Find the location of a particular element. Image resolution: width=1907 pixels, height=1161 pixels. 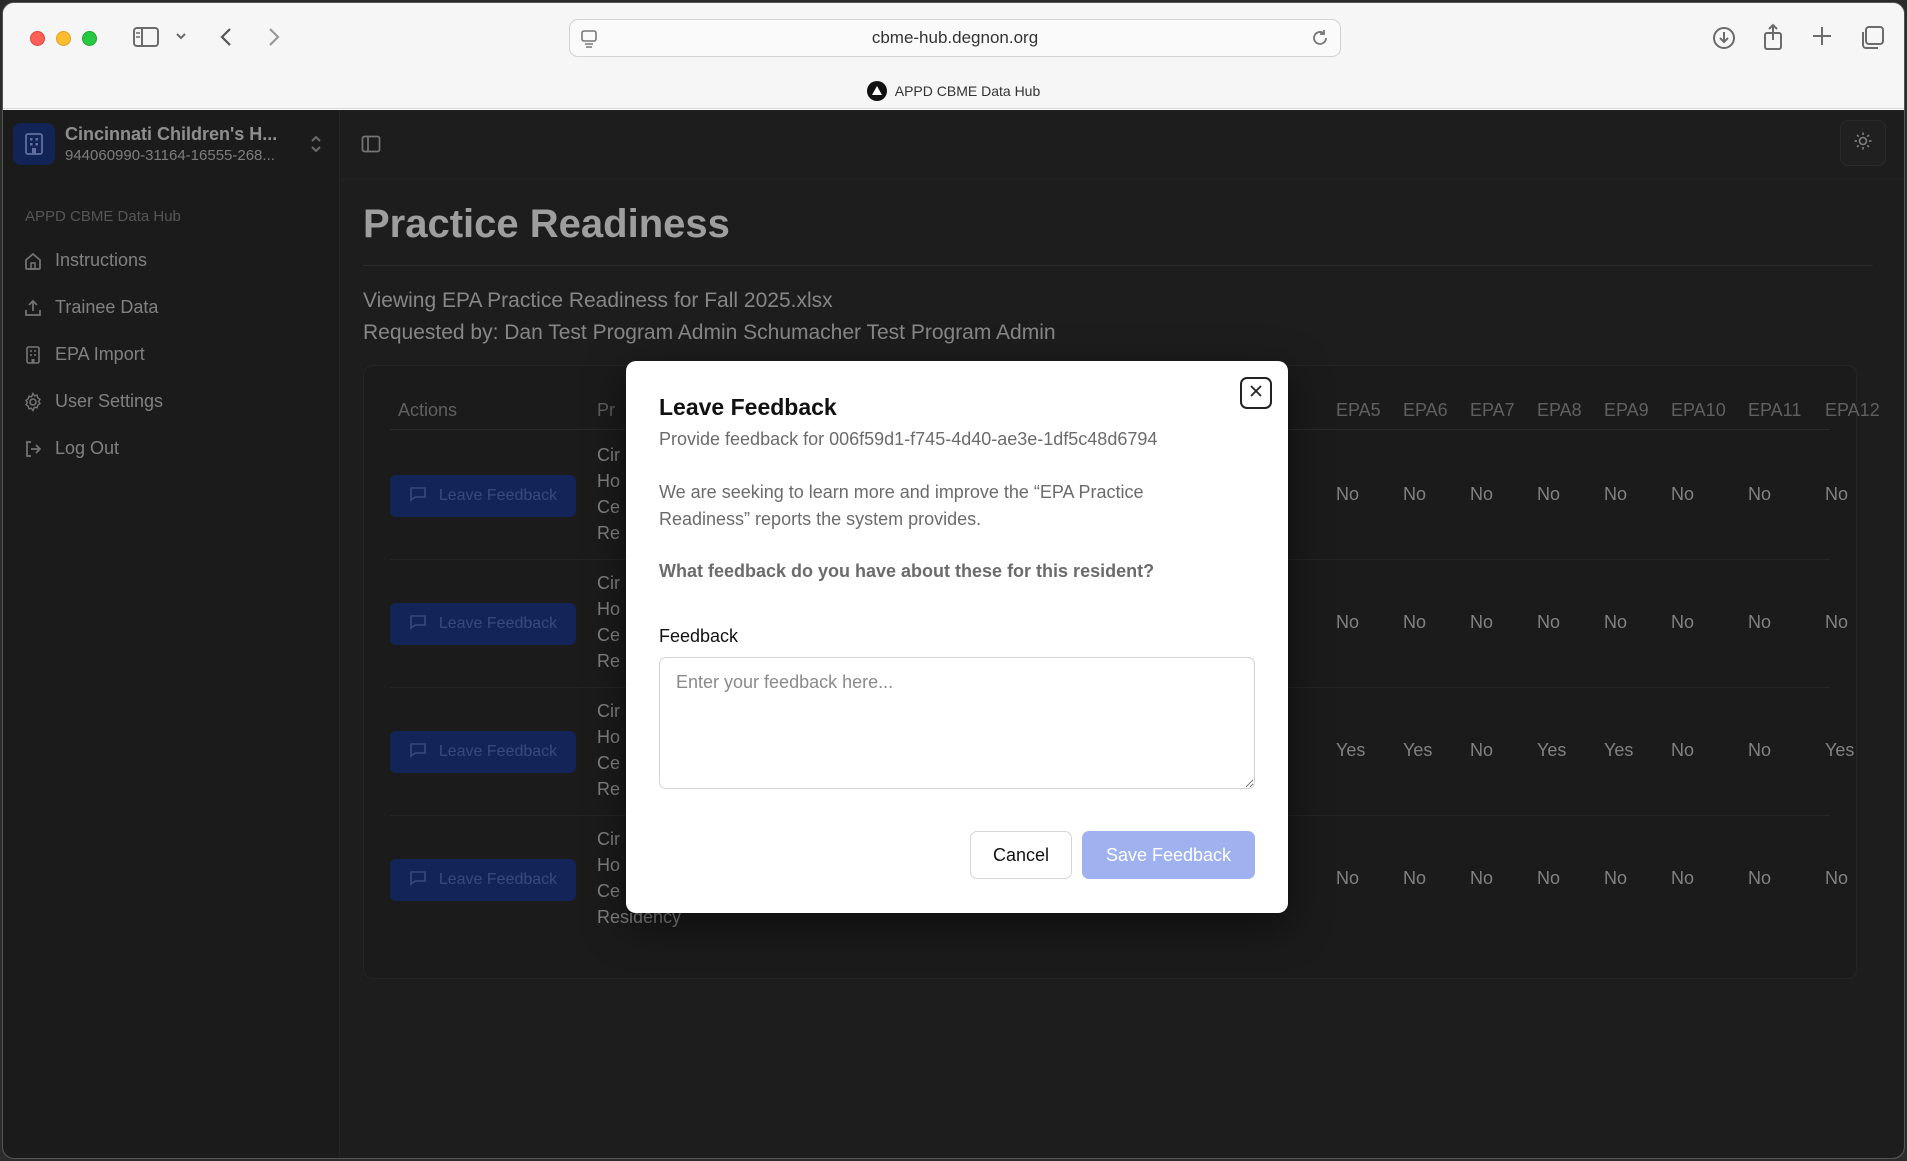

save-feedback-button: Save Feedback is located at coordinates (1168, 855).